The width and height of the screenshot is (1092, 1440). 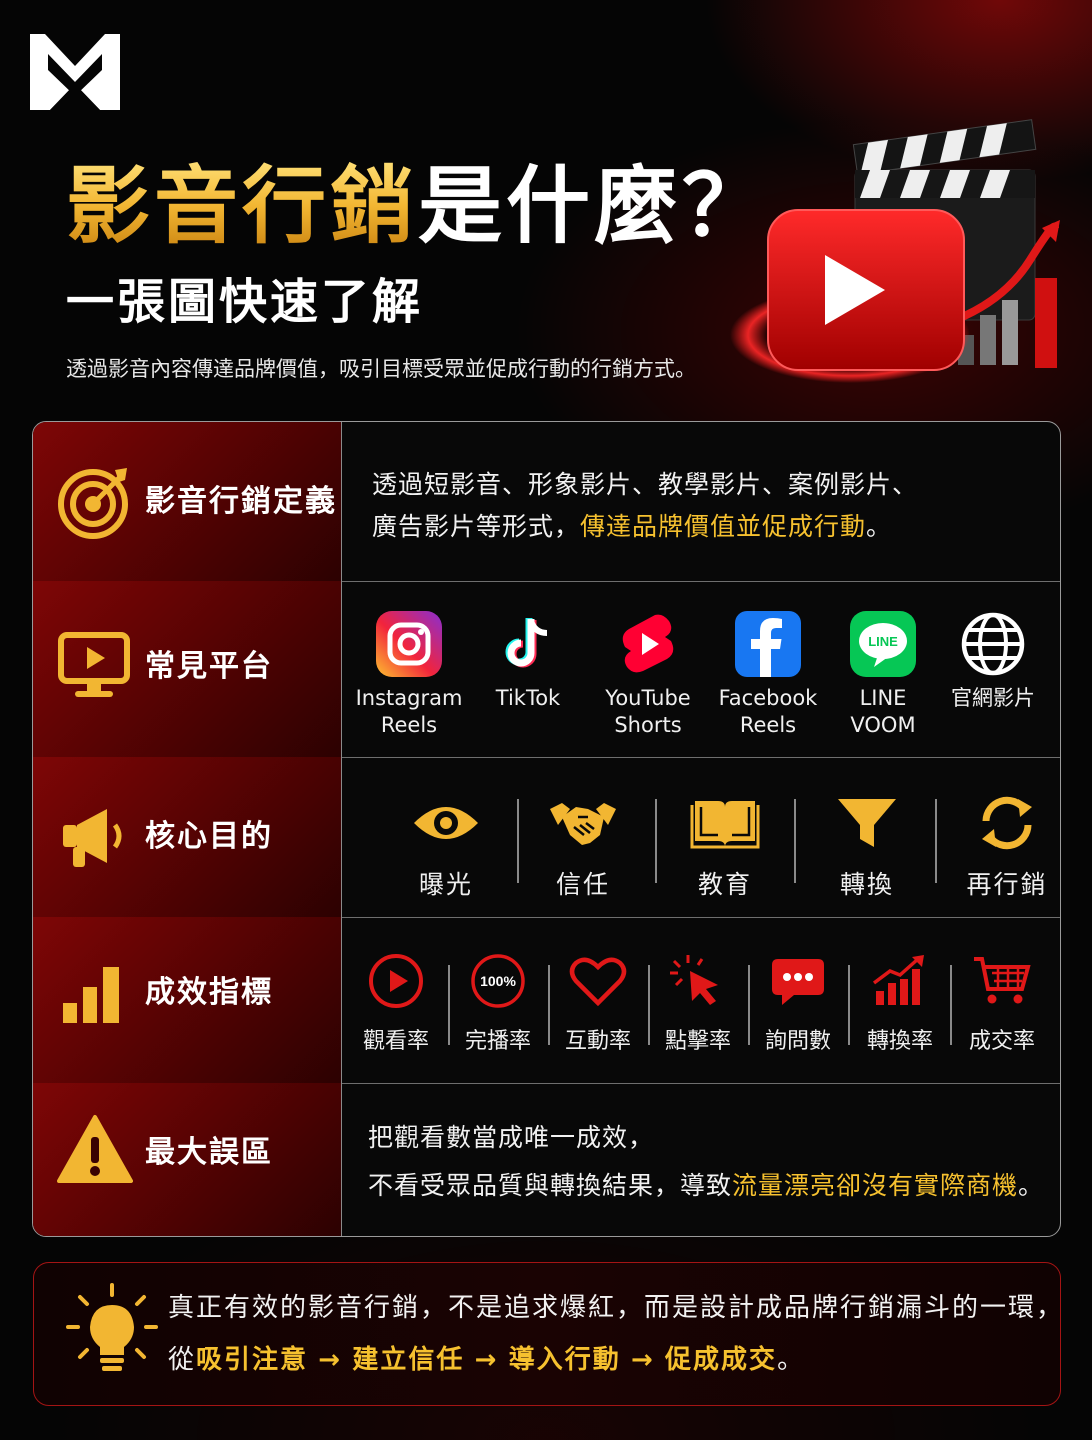 I want to click on row-label-platforms: 常見平台, so click(x=187, y=669).